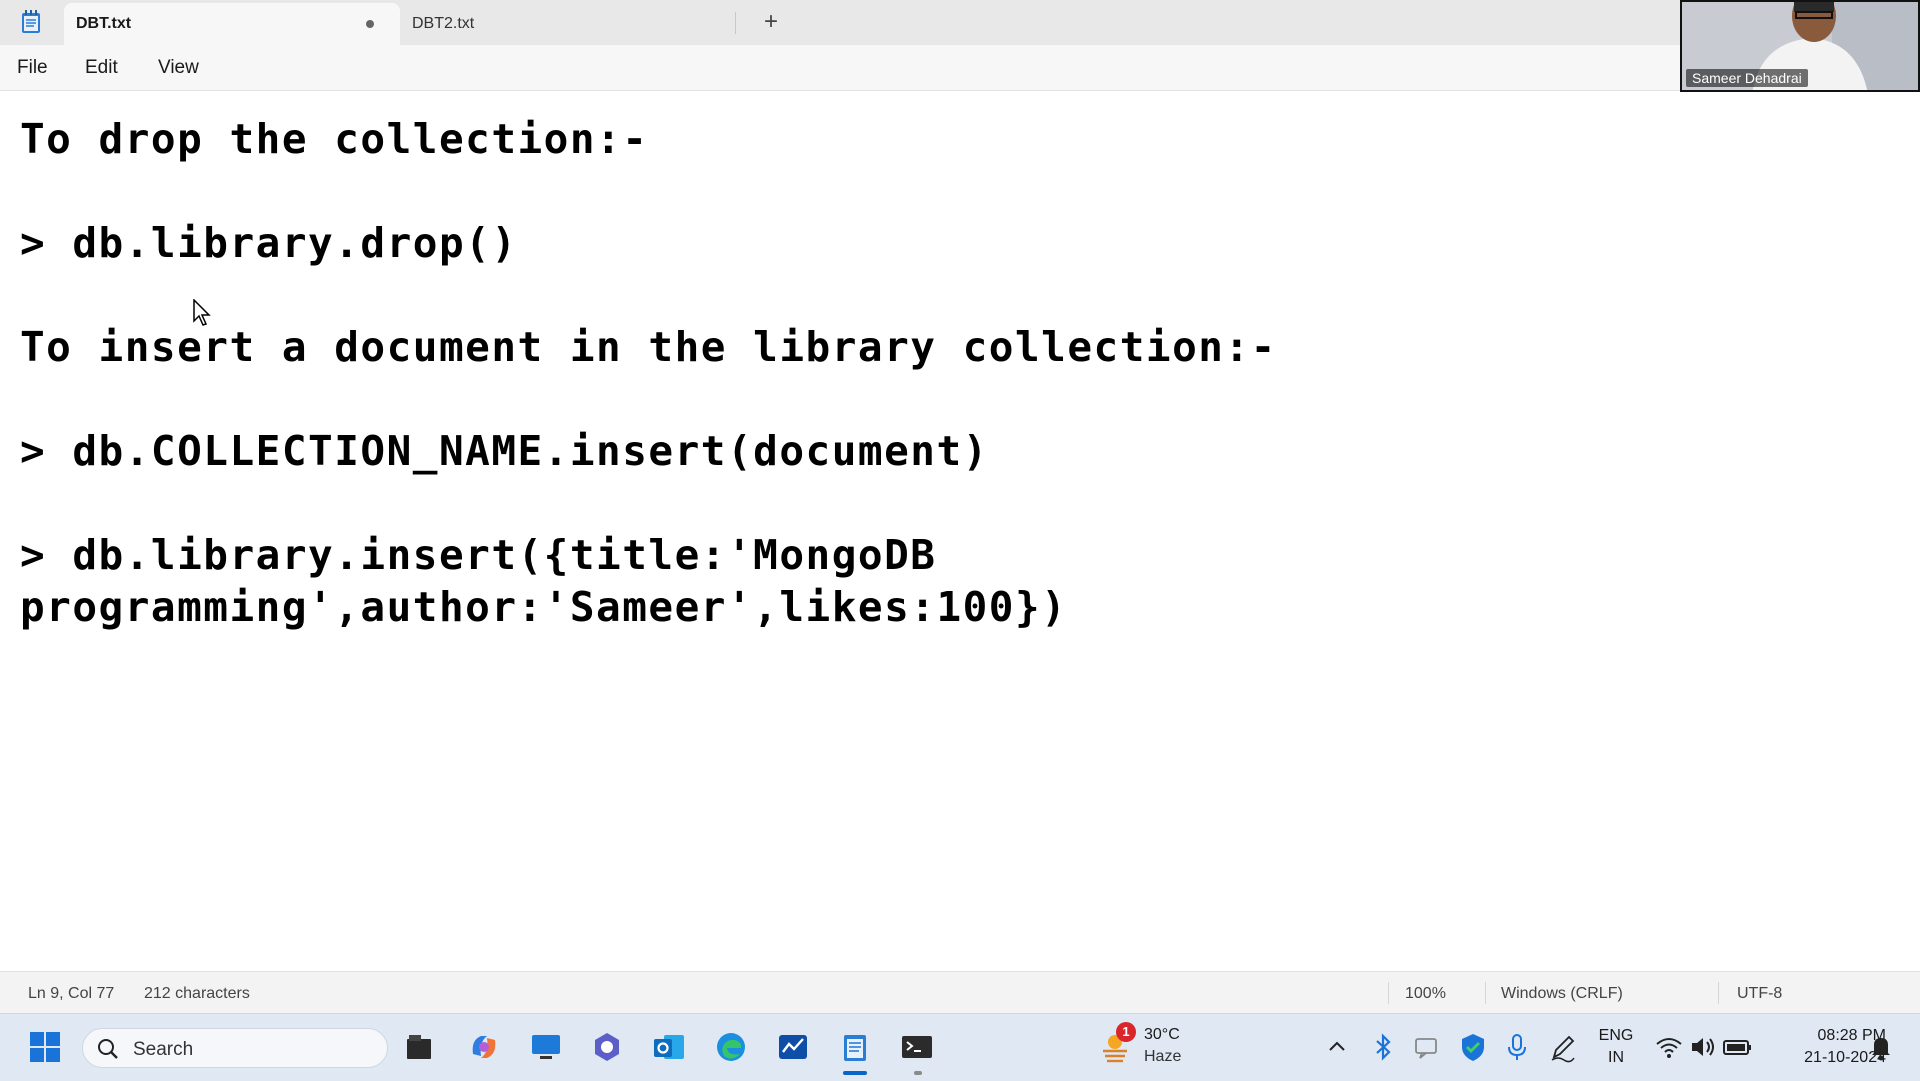  What do you see at coordinates (443, 23) in the screenshot?
I see `tab-label: DBT2.txt` at bounding box center [443, 23].